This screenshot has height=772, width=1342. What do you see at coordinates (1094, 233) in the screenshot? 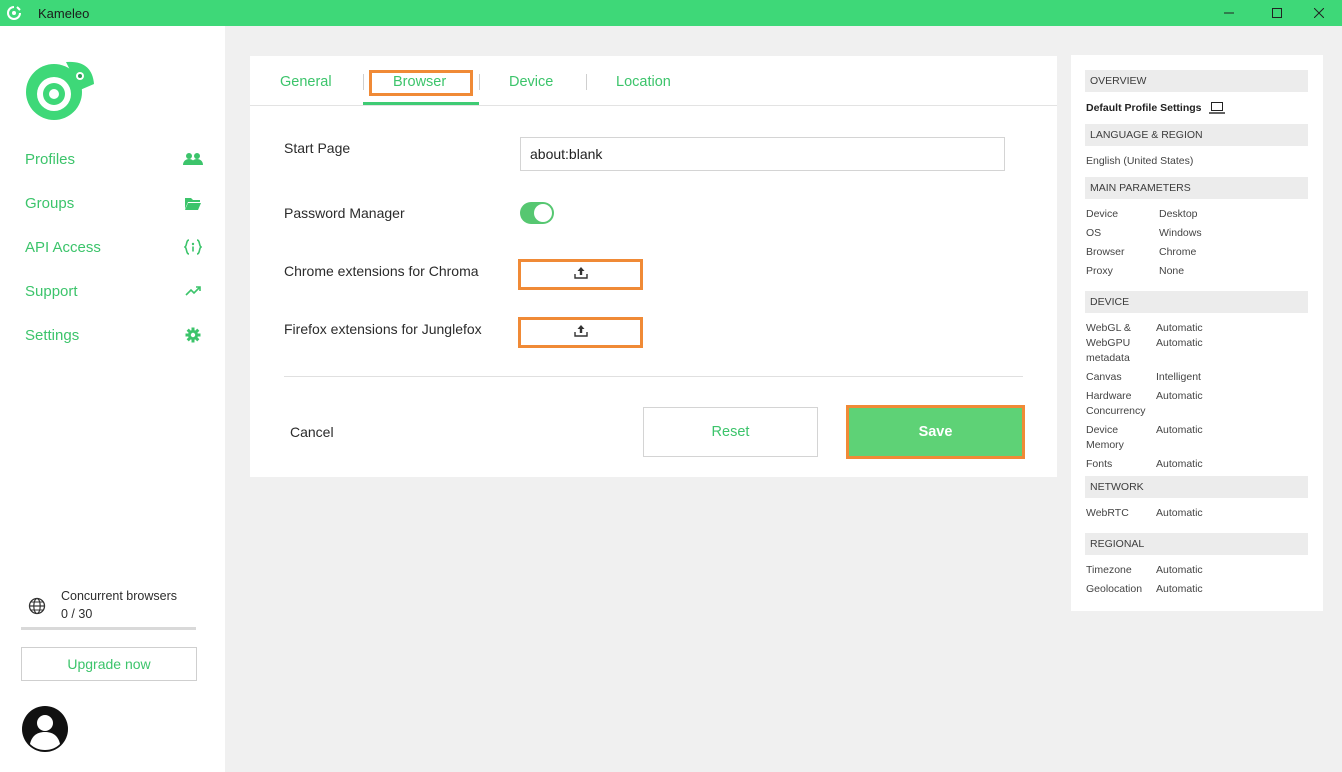
I see `param-key: OS` at bounding box center [1094, 233].